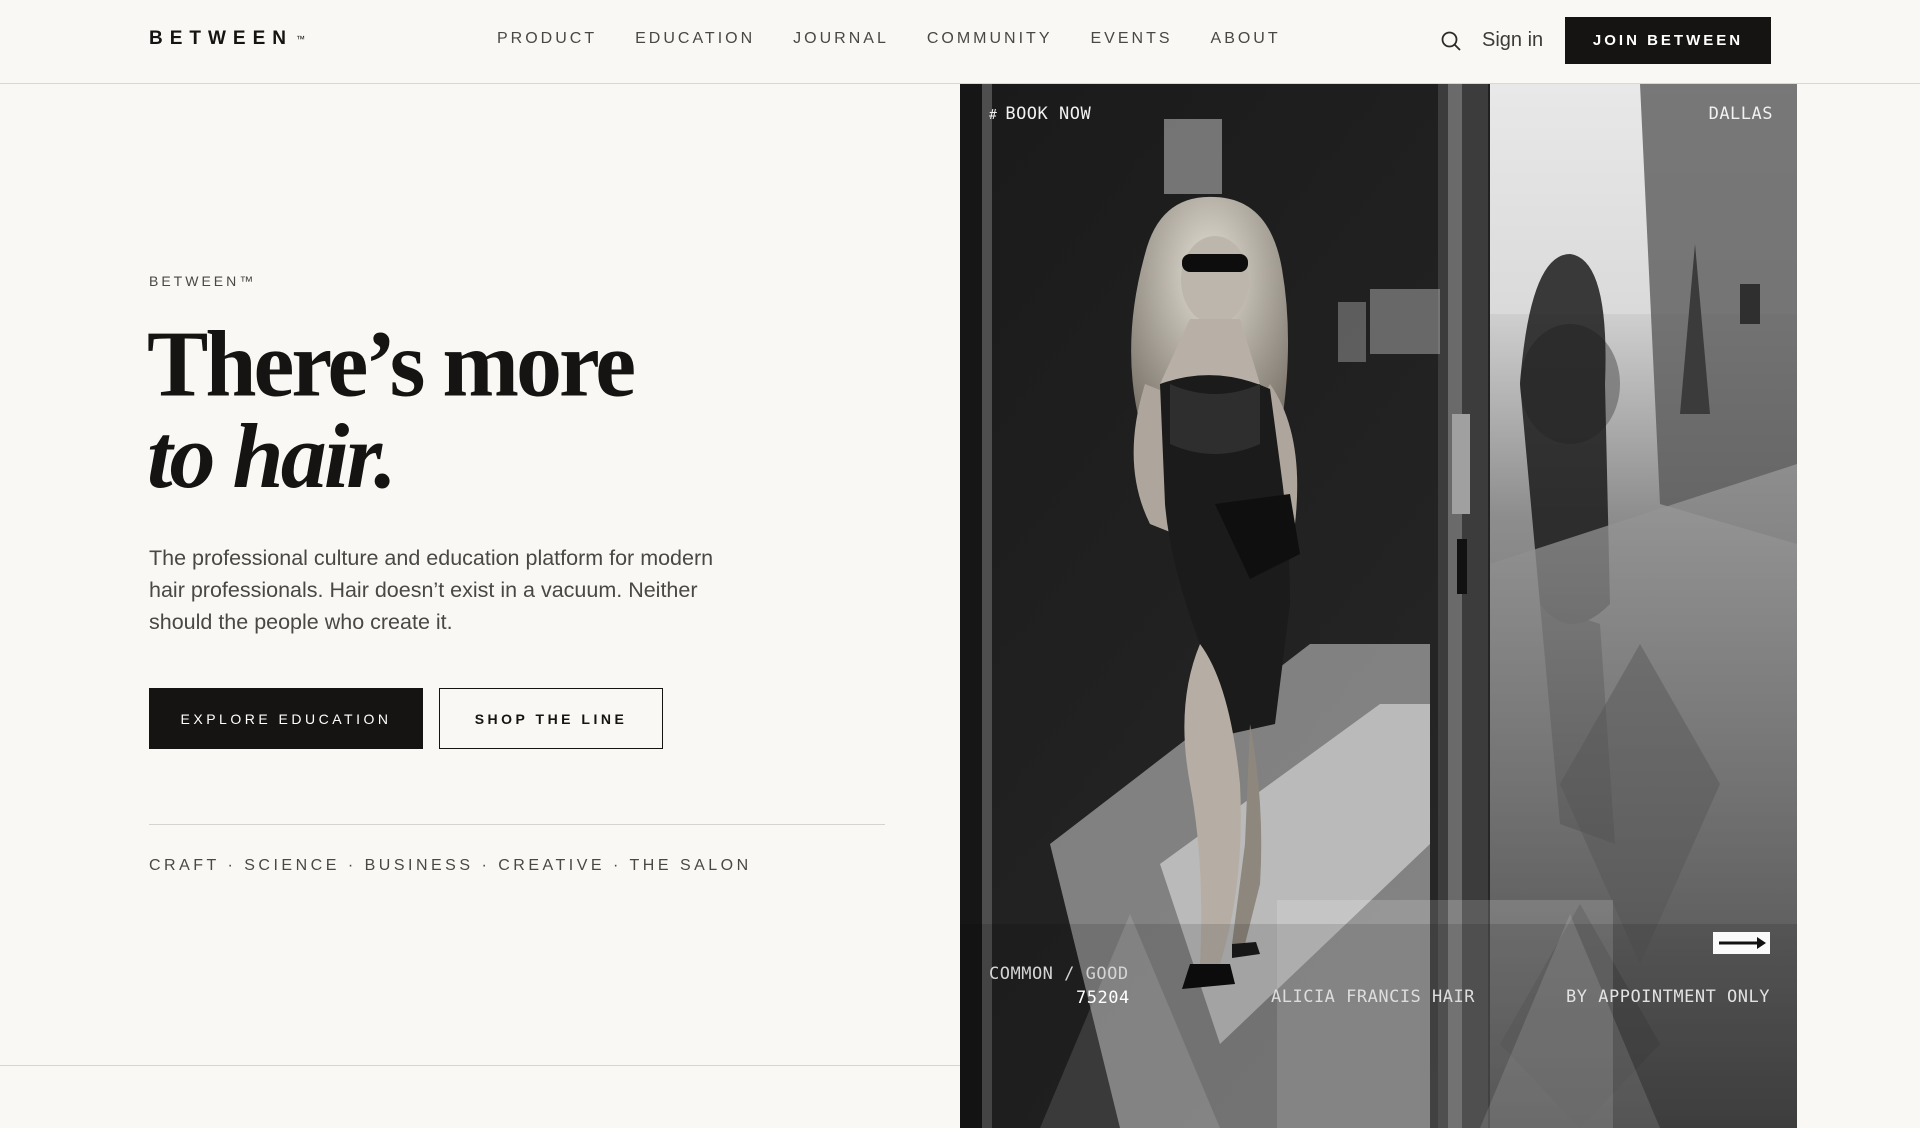 This screenshot has width=1920, height=1128. Describe the element at coordinates (993, 115) in the screenshot. I see `hash-icon: #` at that location.